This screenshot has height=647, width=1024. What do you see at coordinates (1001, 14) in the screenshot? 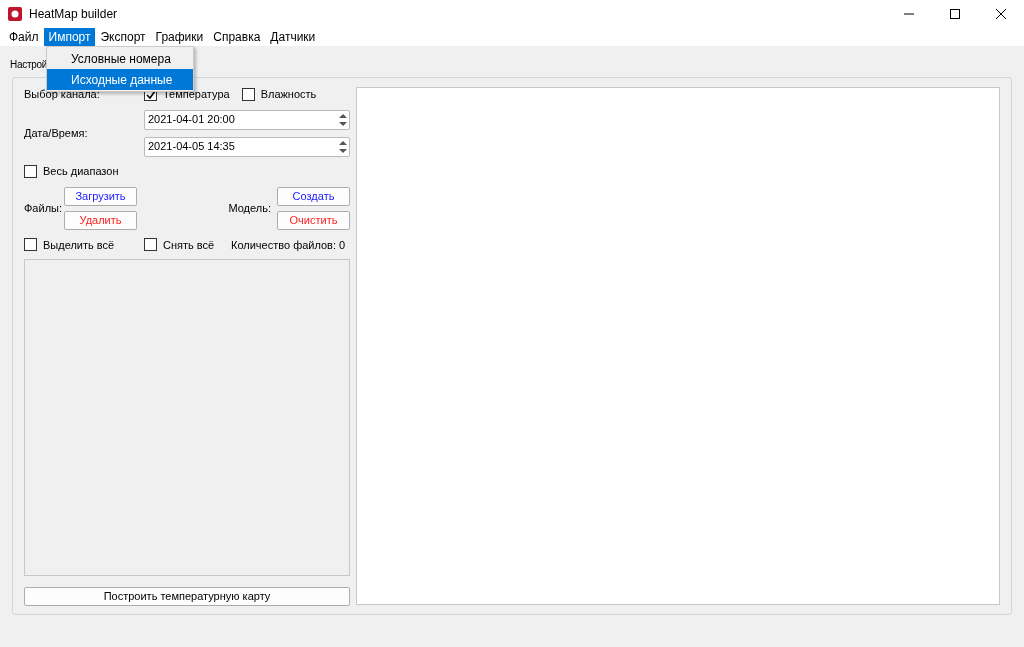
I see `close-icon` at bounding box center [1001, 14].